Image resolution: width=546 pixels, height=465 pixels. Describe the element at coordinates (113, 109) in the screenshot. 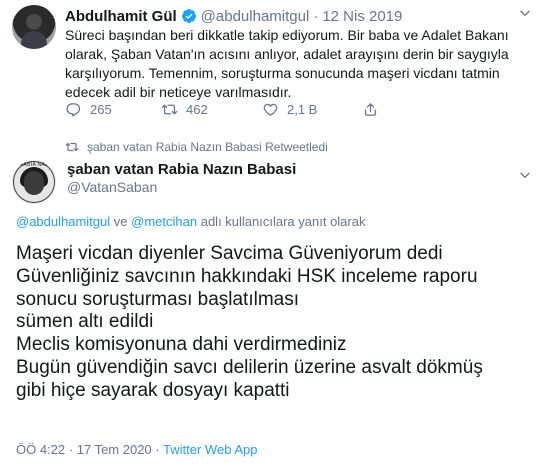

I see `reply-button: 265` at that location.